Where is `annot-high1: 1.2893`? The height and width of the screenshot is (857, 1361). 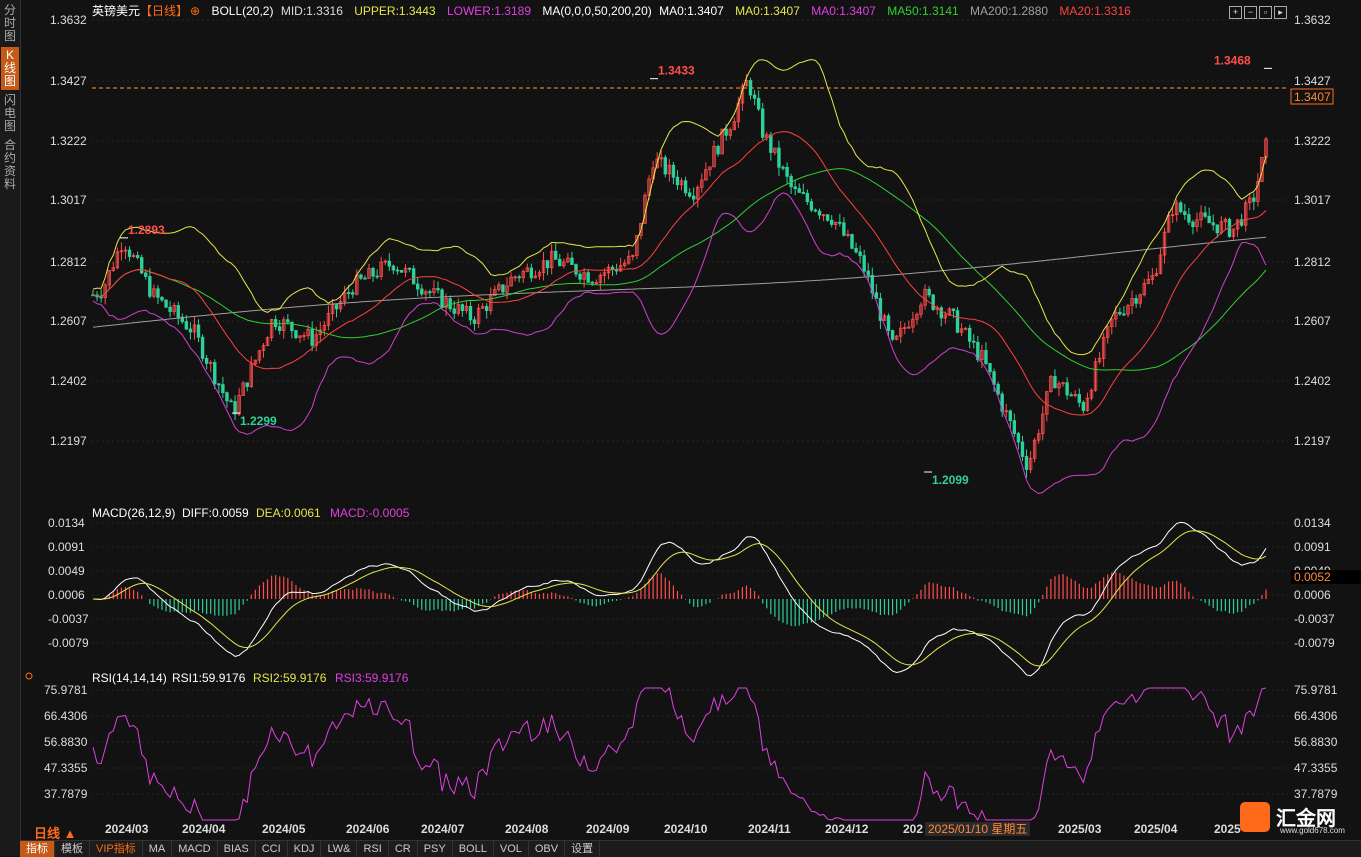
annot-high1: 1.2893 is located at coordinates (146, 230).